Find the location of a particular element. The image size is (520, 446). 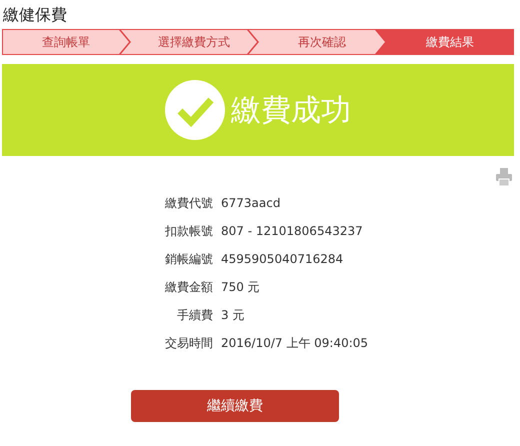

field-label: 繳費代號 is located at coordinates (188, 203).